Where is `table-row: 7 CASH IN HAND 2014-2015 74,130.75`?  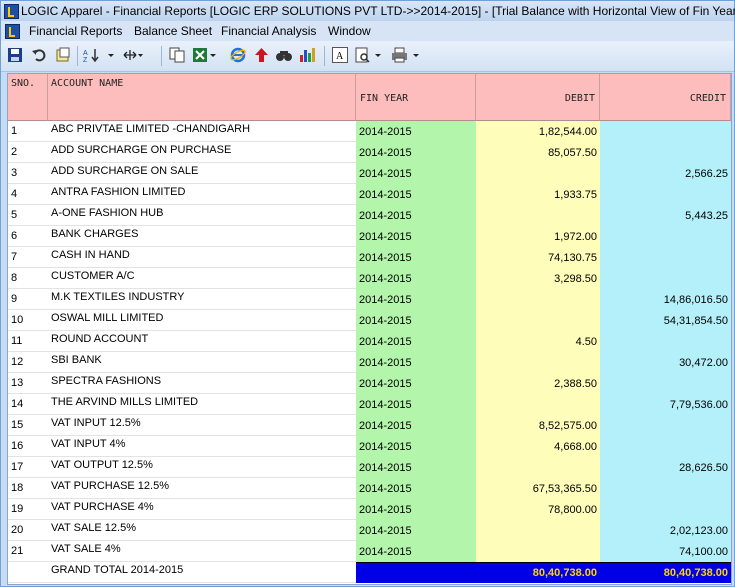 table-row: 7 CASH IN HAND 2014-2015 74,130.75 is located at coordinates (369, 257).